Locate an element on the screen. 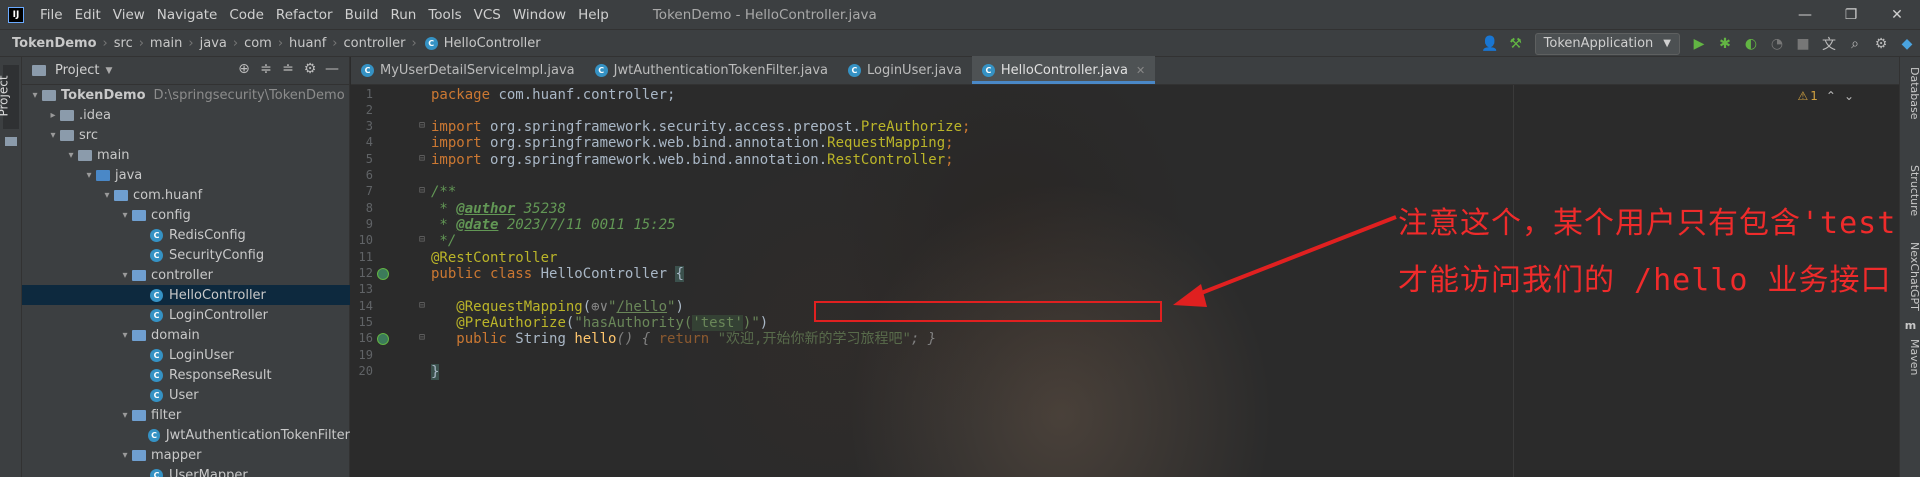  menu-file: File is located at coordinates (51, 15).